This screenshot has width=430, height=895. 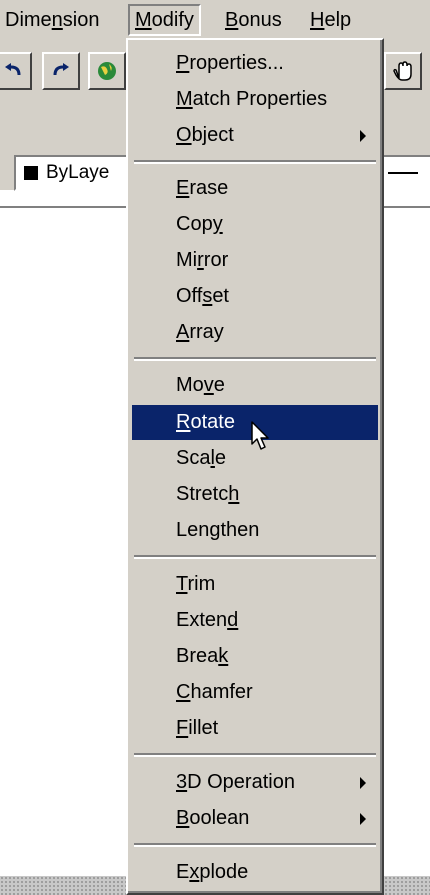 I want to click on undo-button, so click(x=16, y=71).